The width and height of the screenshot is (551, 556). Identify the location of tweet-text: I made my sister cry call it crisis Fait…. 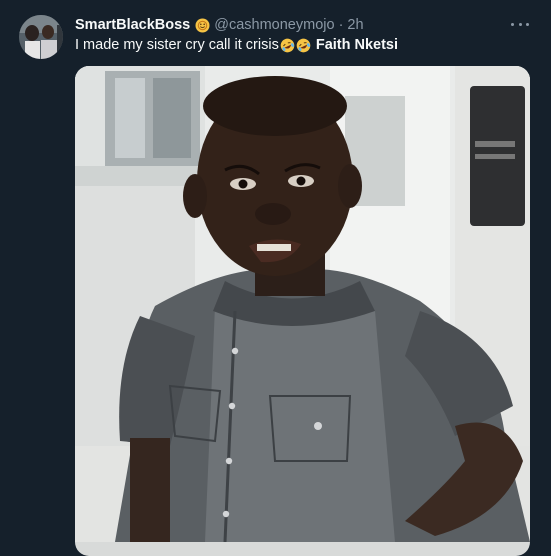
(236, 45).